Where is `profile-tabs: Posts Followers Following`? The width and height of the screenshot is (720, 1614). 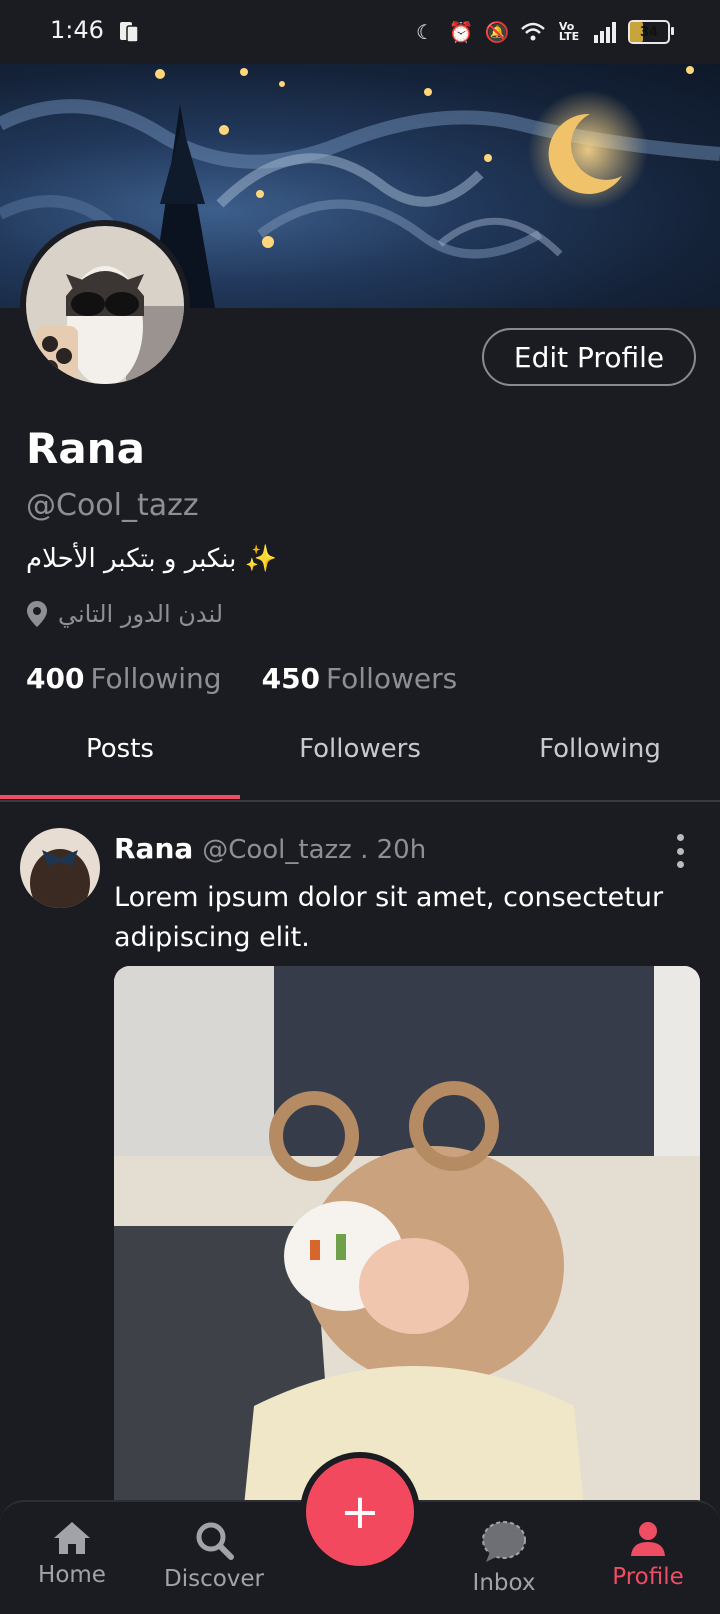
profile-tabs: Posts Followers Following is located at coordinates (360, 756).